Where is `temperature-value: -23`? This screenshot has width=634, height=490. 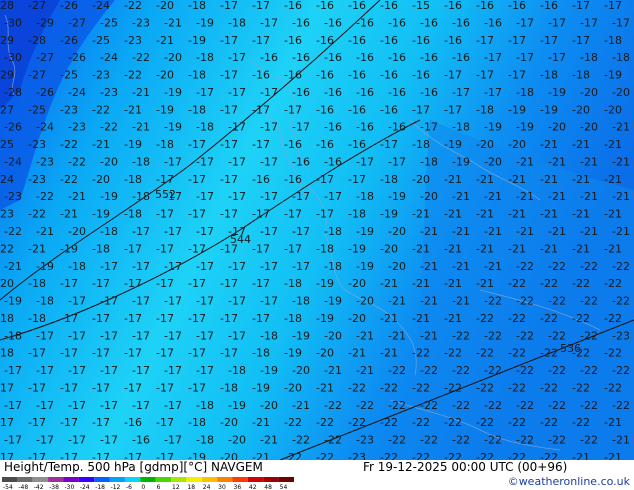 temperature-value: -23 is located at coordinates (45, 161).